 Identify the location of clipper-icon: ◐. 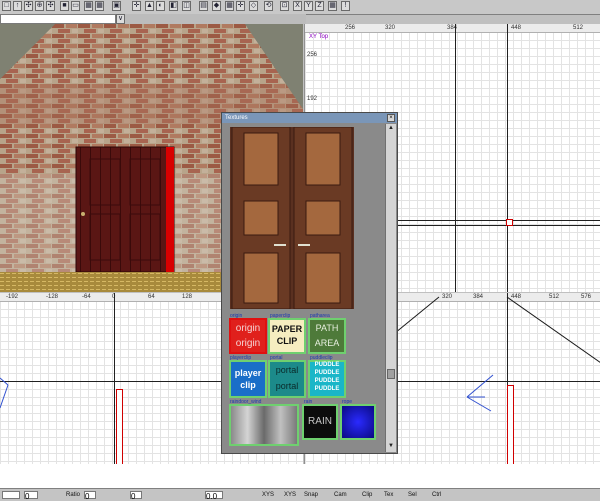
(160, 6).